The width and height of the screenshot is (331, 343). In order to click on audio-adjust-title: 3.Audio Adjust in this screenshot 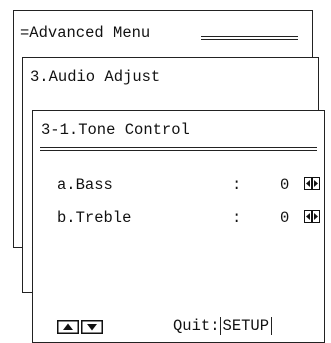, I will do `click(95, 77)`.